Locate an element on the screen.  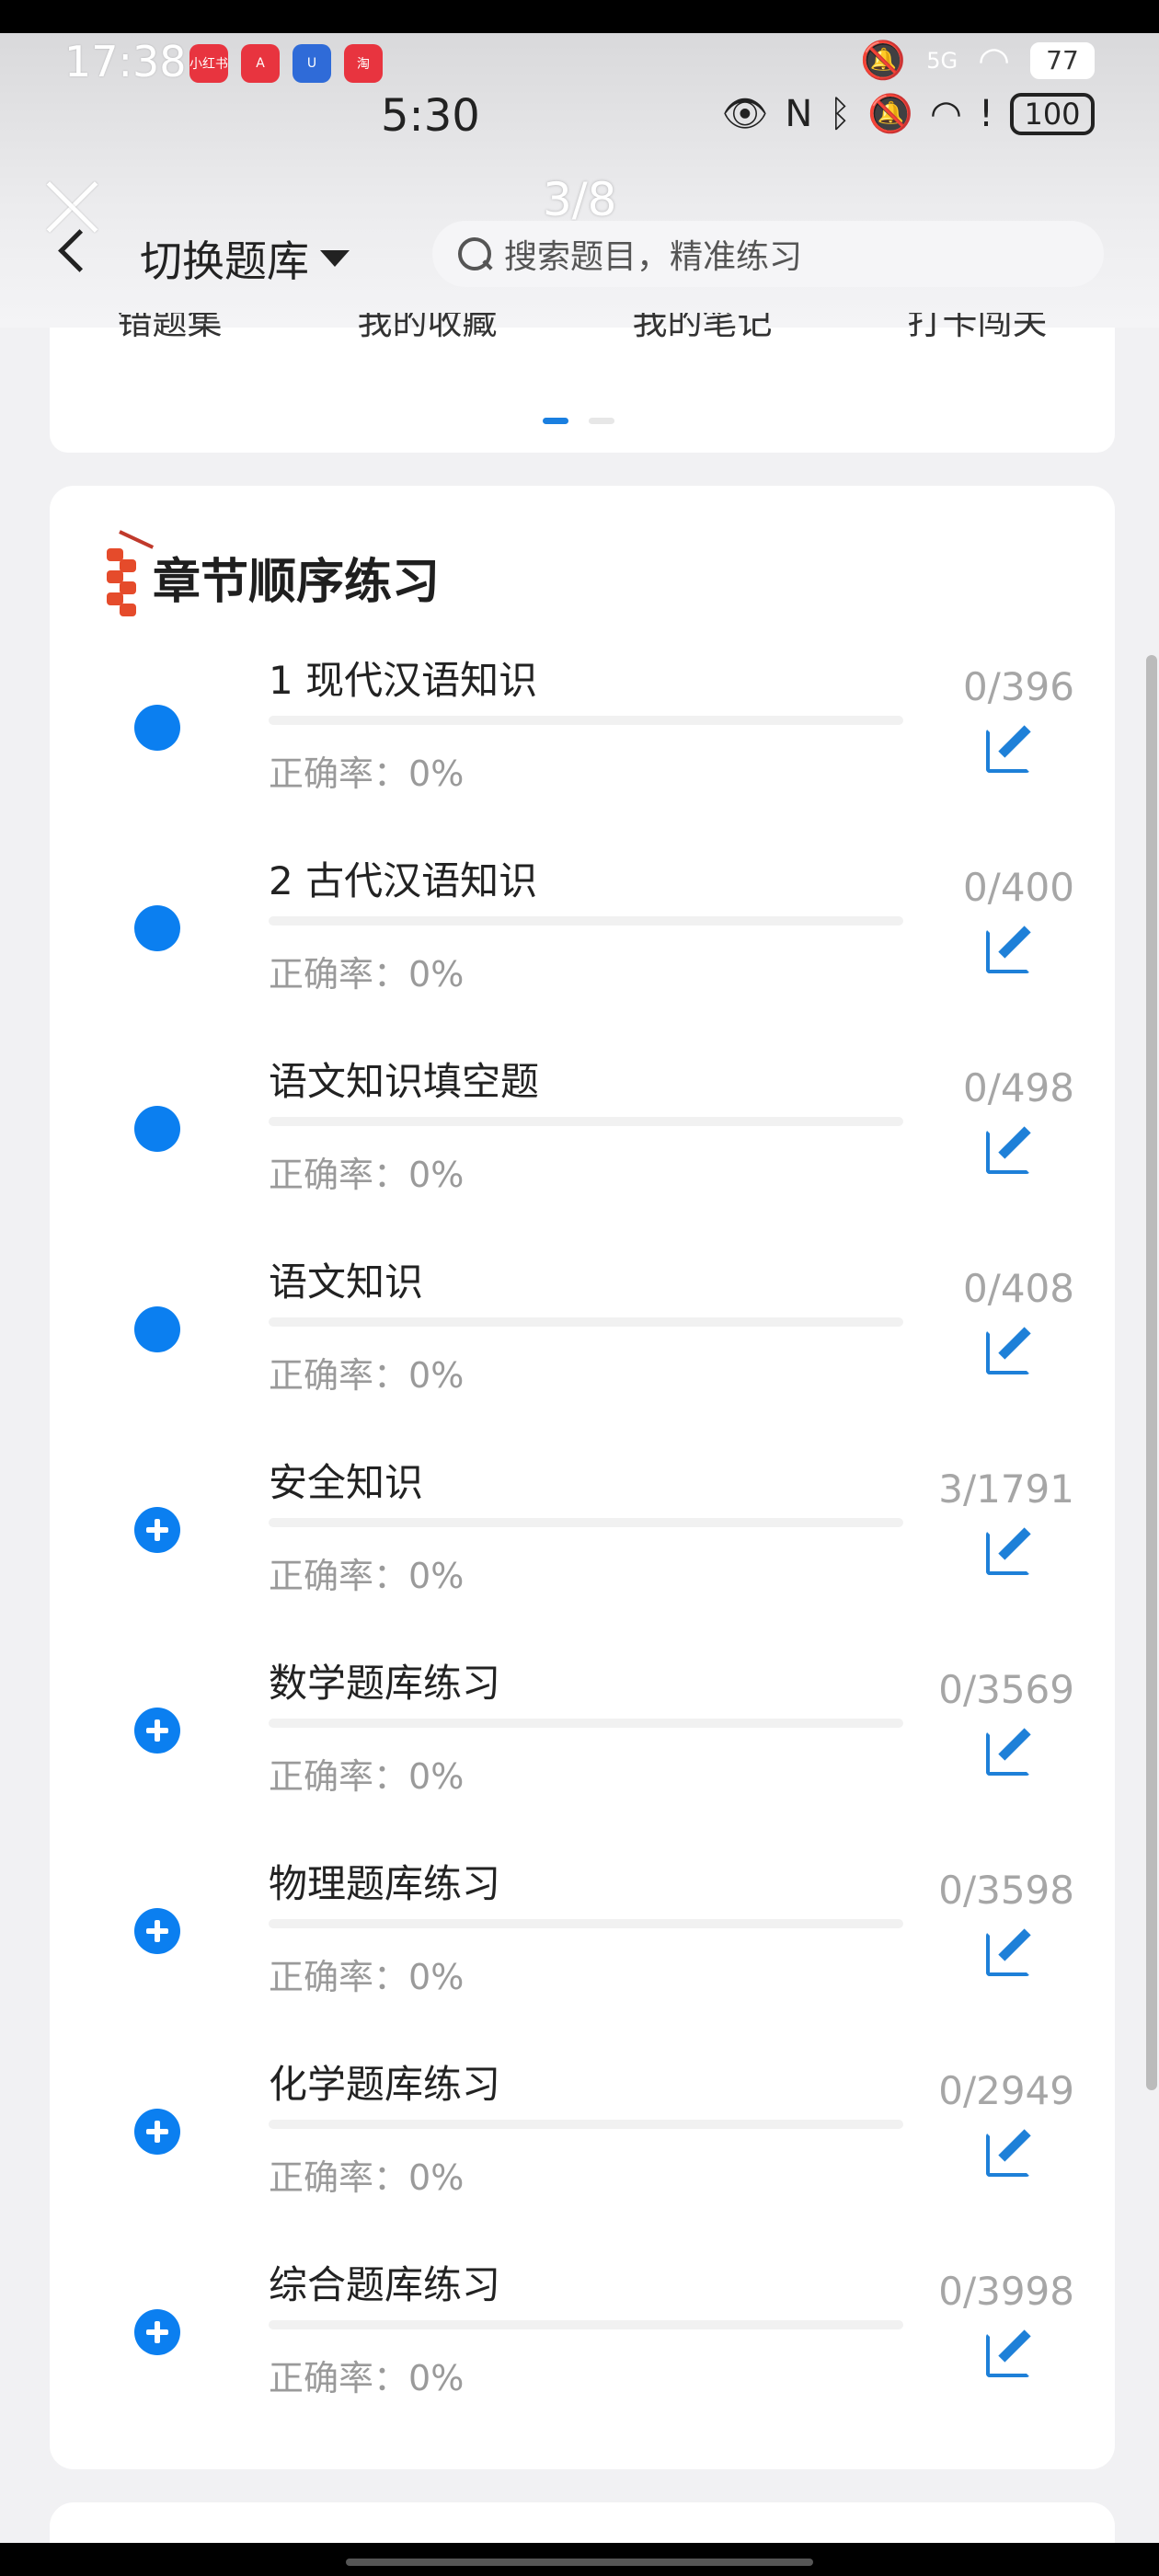
menu-items: 错题集 我的收藏 我的笔记 打卡闯关 is located at coordinates (582, 335).